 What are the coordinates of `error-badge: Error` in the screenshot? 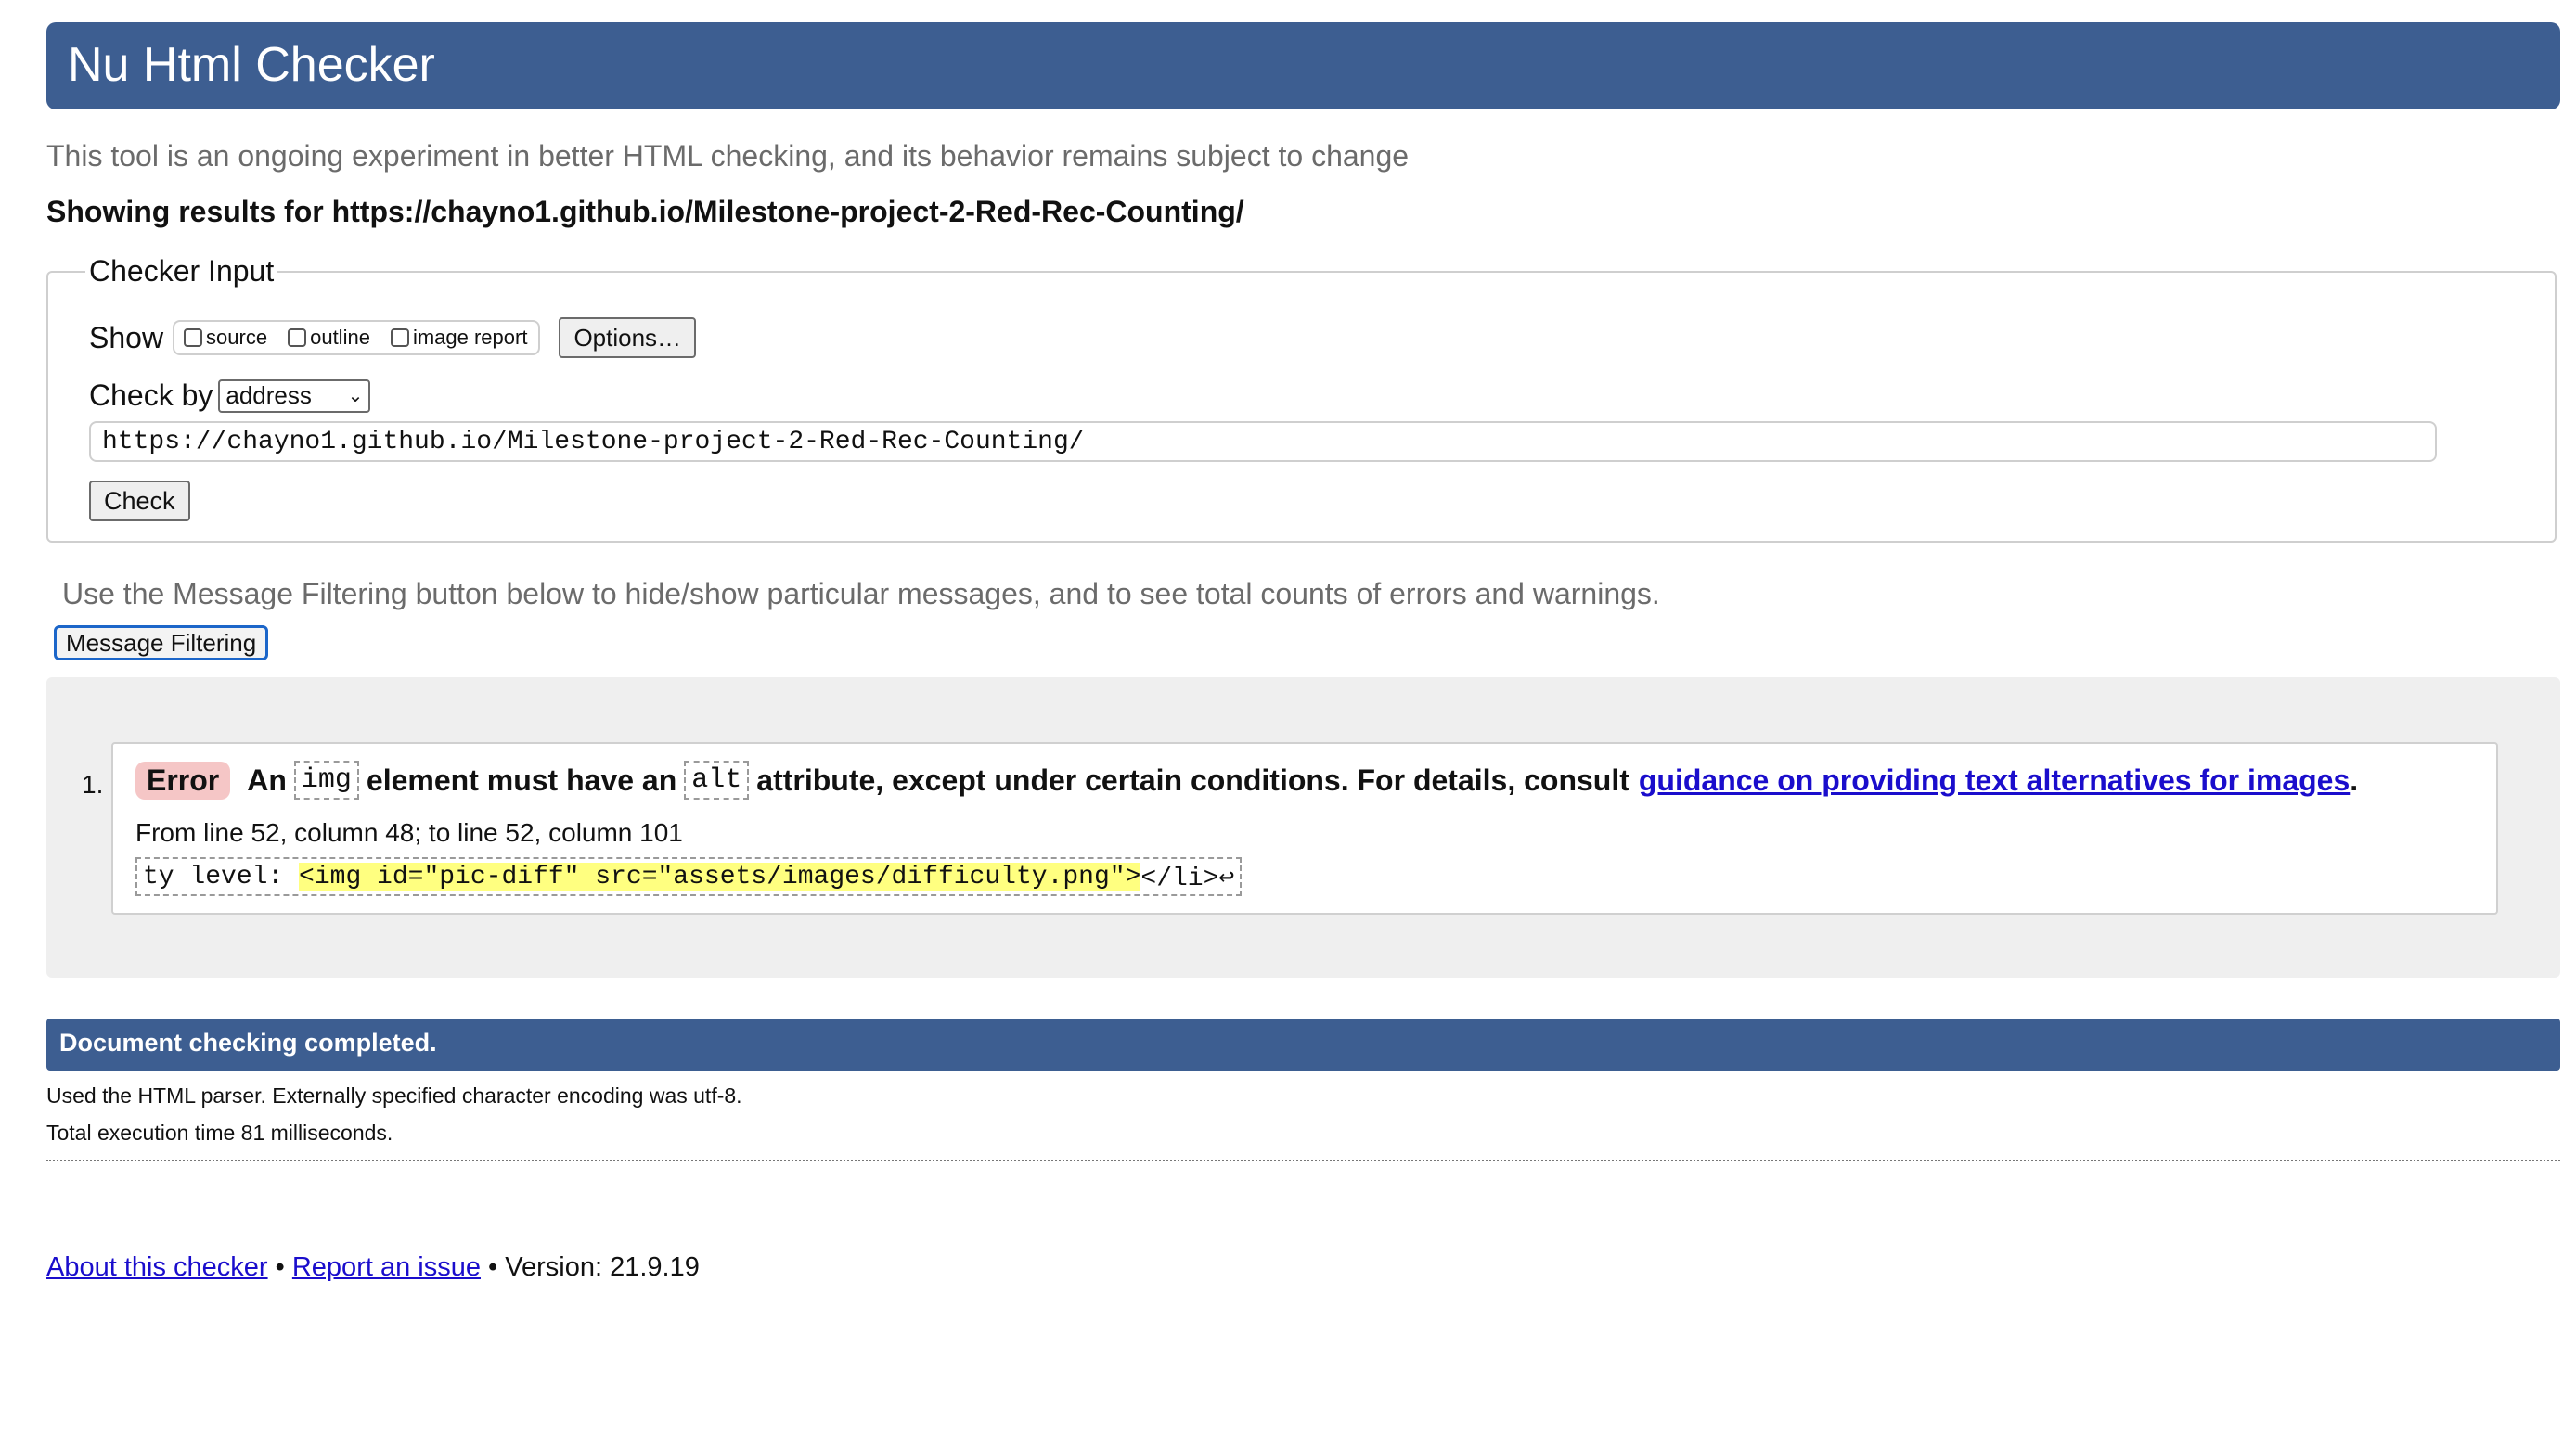 It's located at (183, 780).